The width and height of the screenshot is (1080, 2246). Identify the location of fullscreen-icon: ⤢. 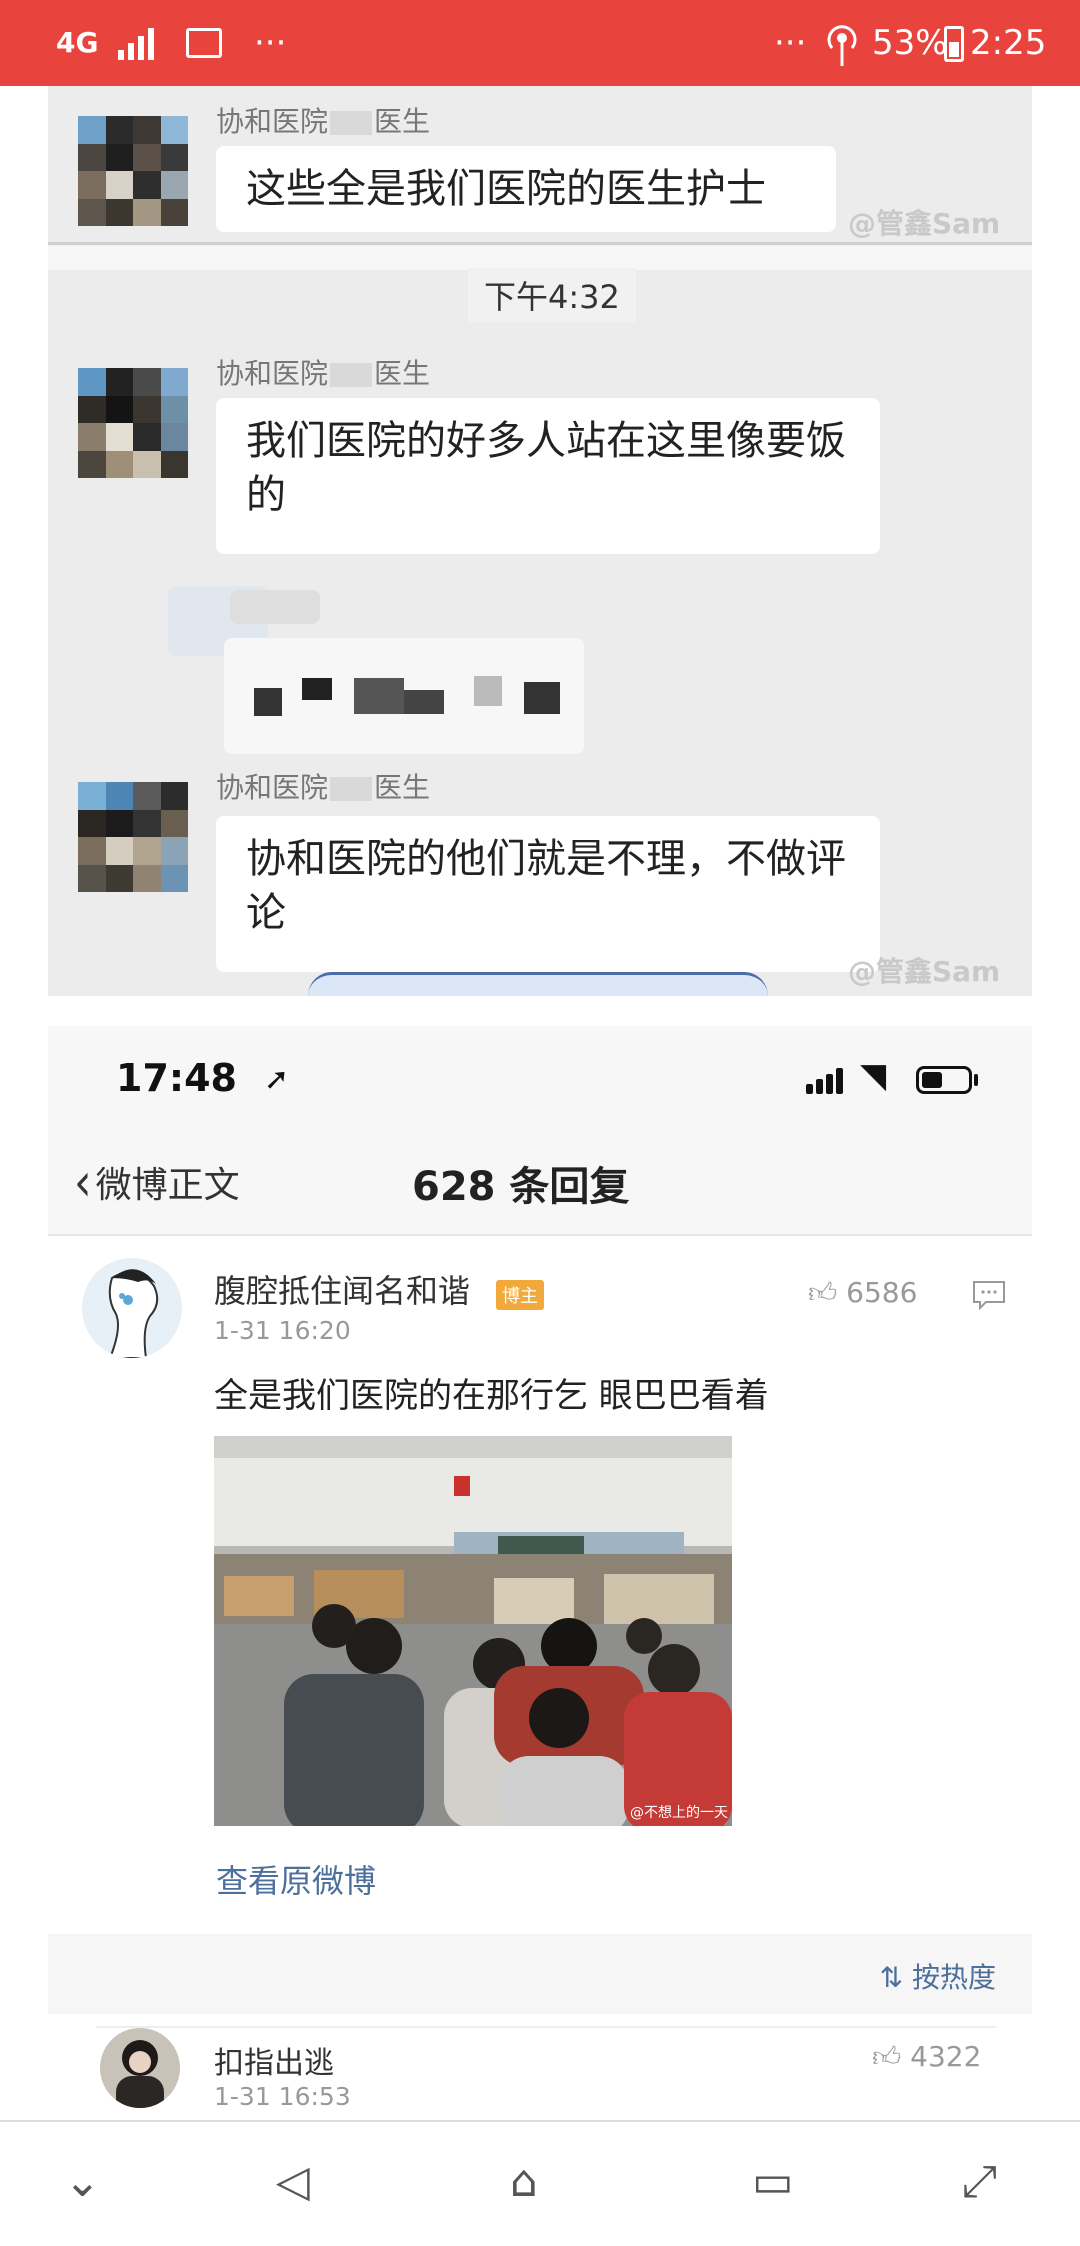
(979, 2182).